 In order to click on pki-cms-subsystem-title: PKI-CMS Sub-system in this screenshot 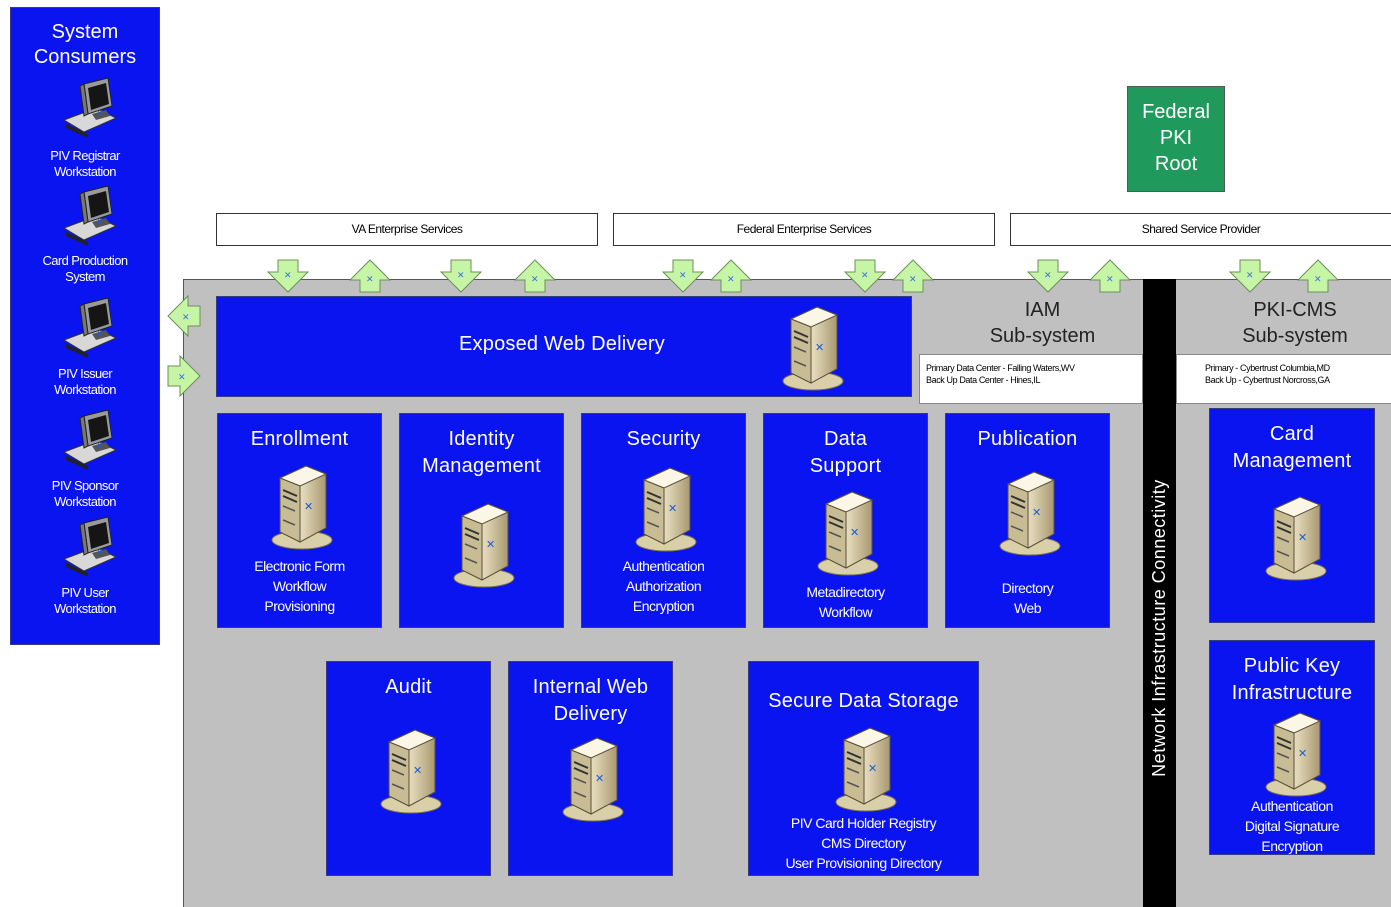, I will do `click(1295, 323)`.